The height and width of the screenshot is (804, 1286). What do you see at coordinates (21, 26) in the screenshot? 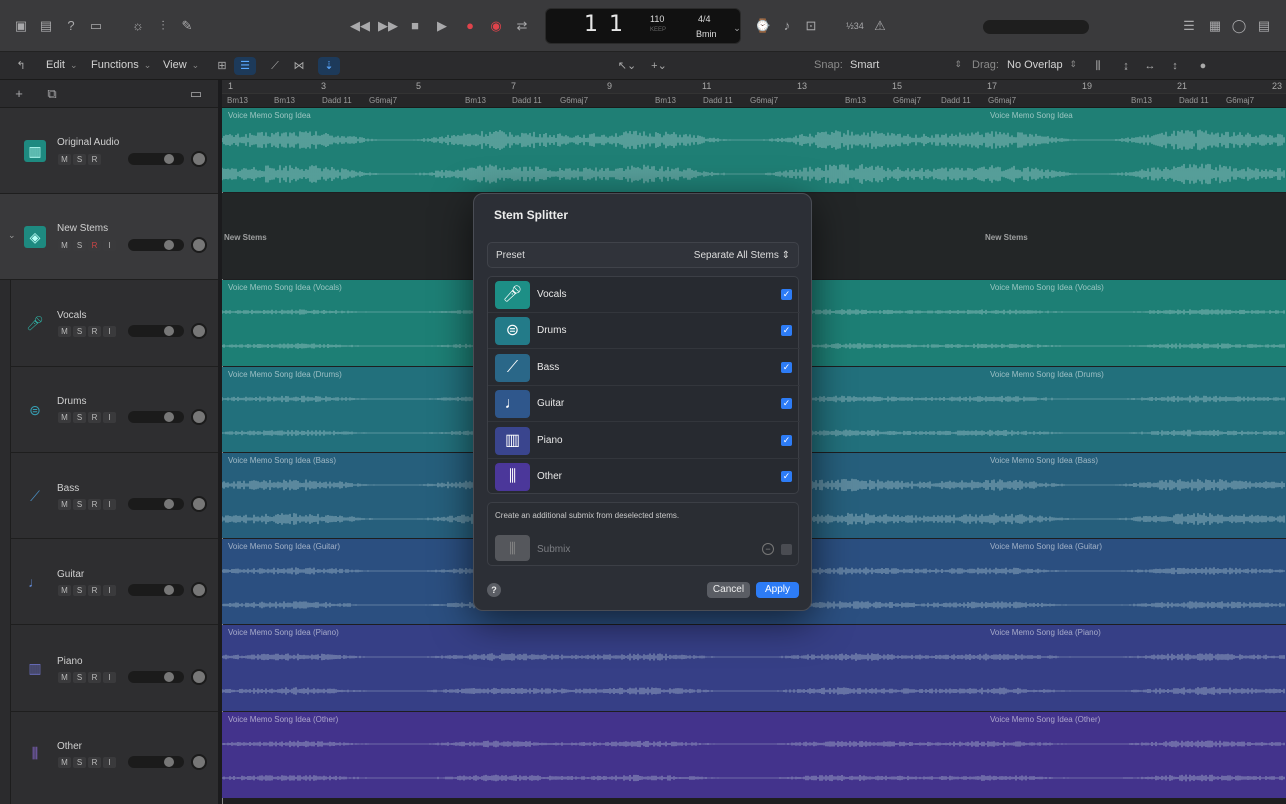
I see `library-icon: ▣` at bounding box center [21, 26].